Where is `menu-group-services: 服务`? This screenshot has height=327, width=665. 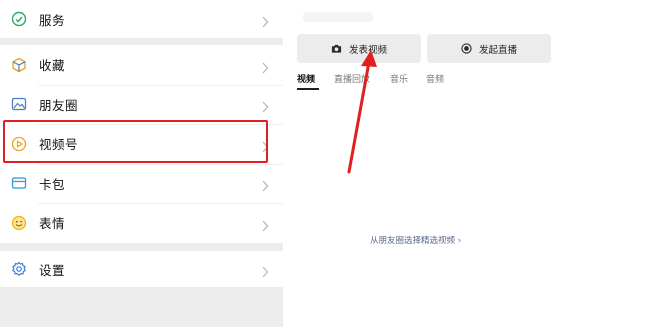
menu-group-services: 服务 is located at coordinates (141, 19).